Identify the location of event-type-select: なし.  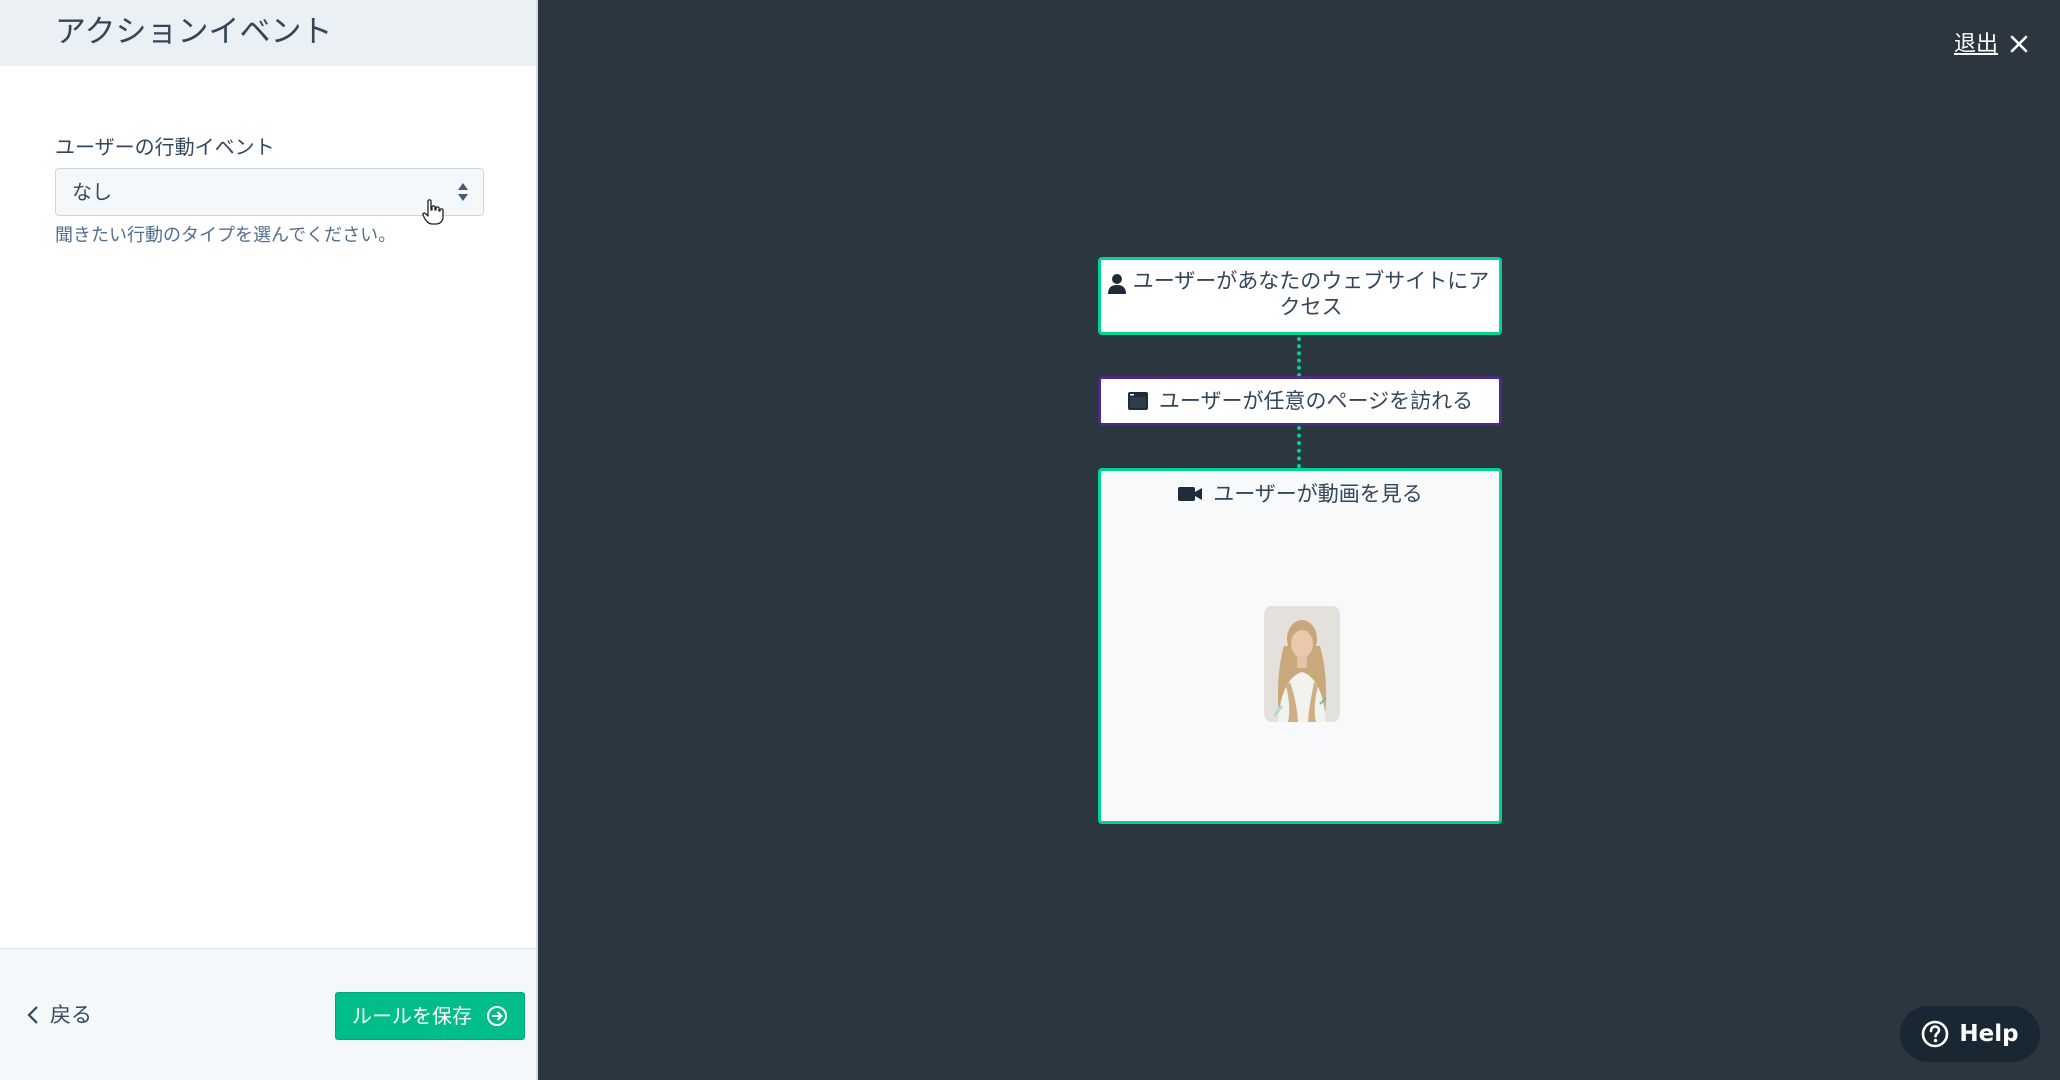
(269, 192).